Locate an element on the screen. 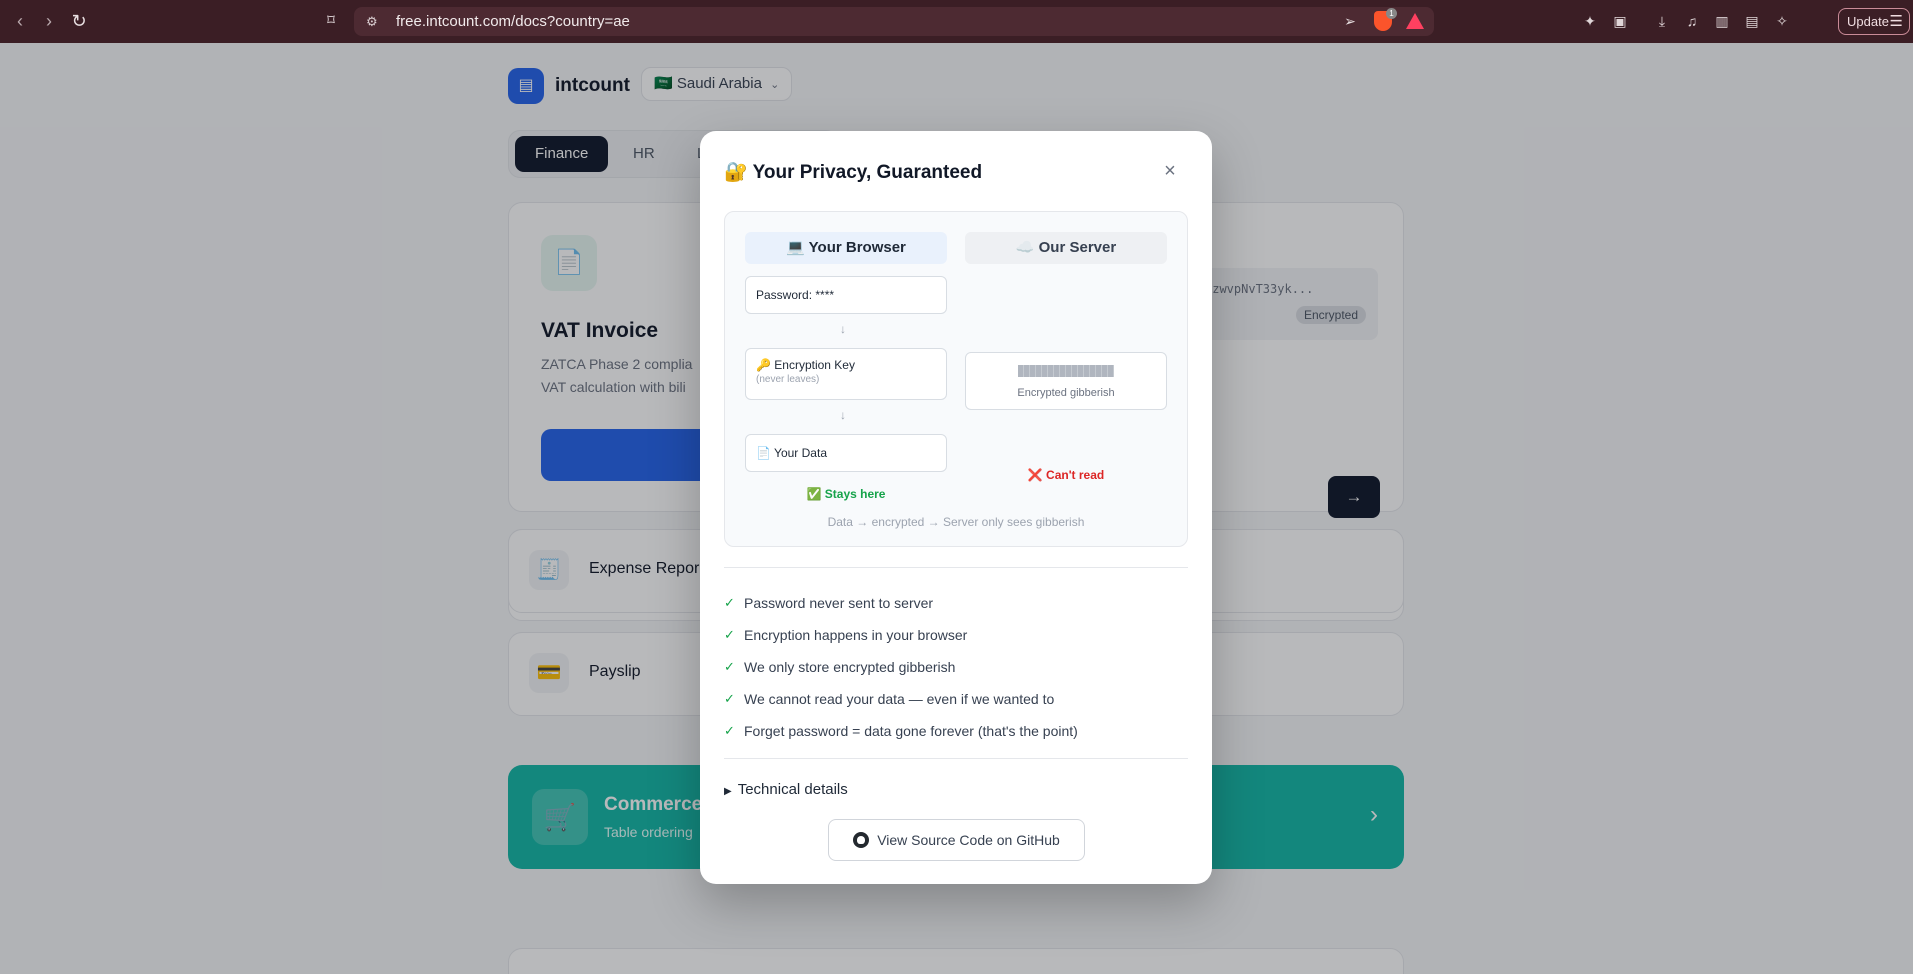 The image size is (1913, 974). sidebar-icon: ▥ is located at coordinates (1722, 21).